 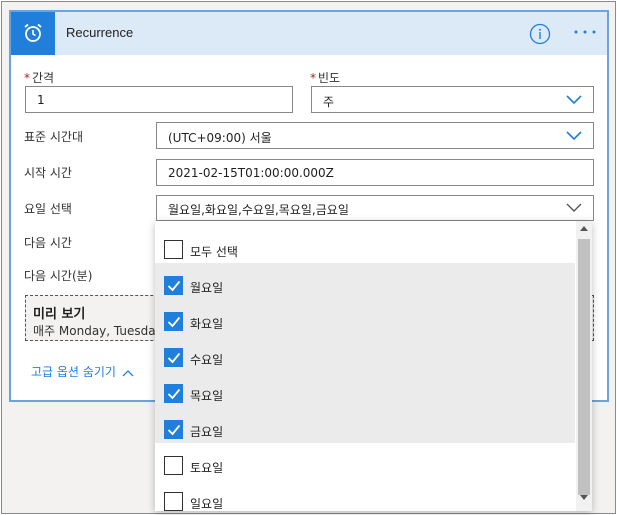 What do you see at coordinates (325, 78) in the screenshot?
I see `frequency-label: * 빈도` at bounding box center [325, 78].